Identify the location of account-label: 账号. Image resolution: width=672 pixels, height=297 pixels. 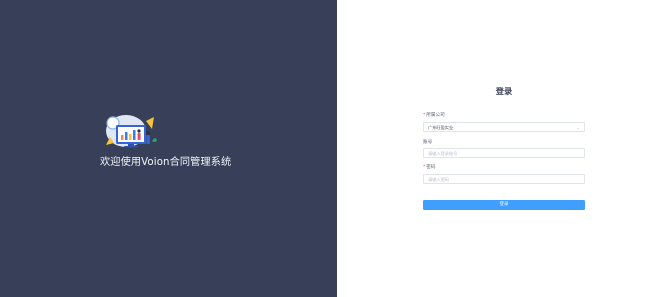
(427, 143).